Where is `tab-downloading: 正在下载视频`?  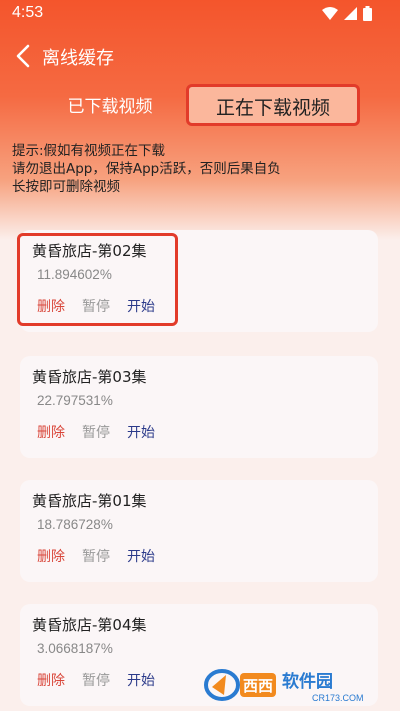 tab-downloading: 正在下载视频 is located at coordinates (273, 105).